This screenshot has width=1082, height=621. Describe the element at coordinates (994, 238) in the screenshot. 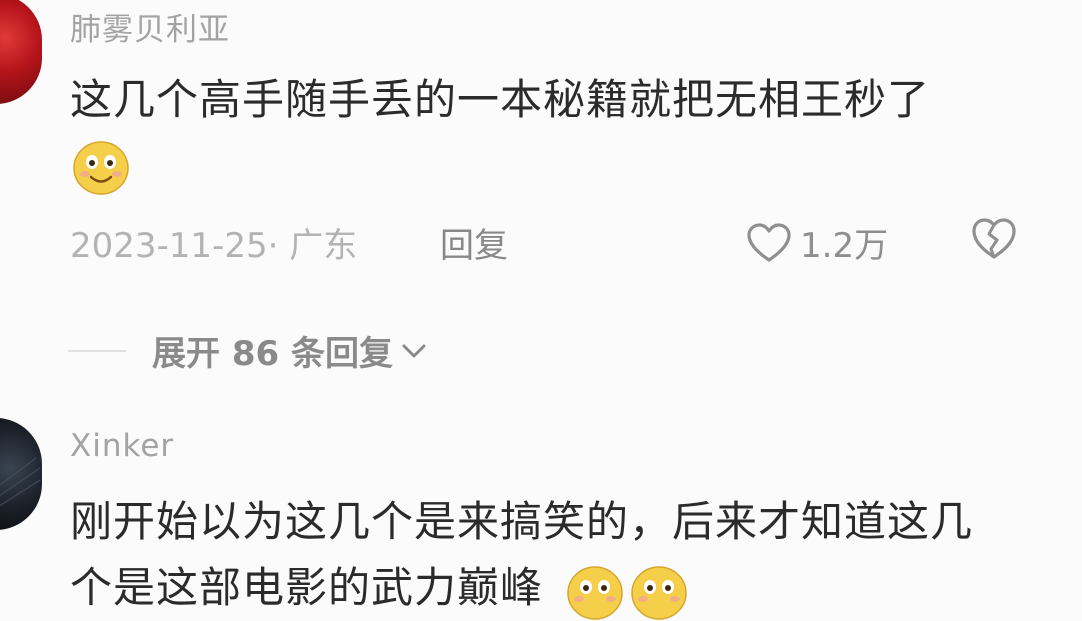

I see `broken-heart-icon` at that location.